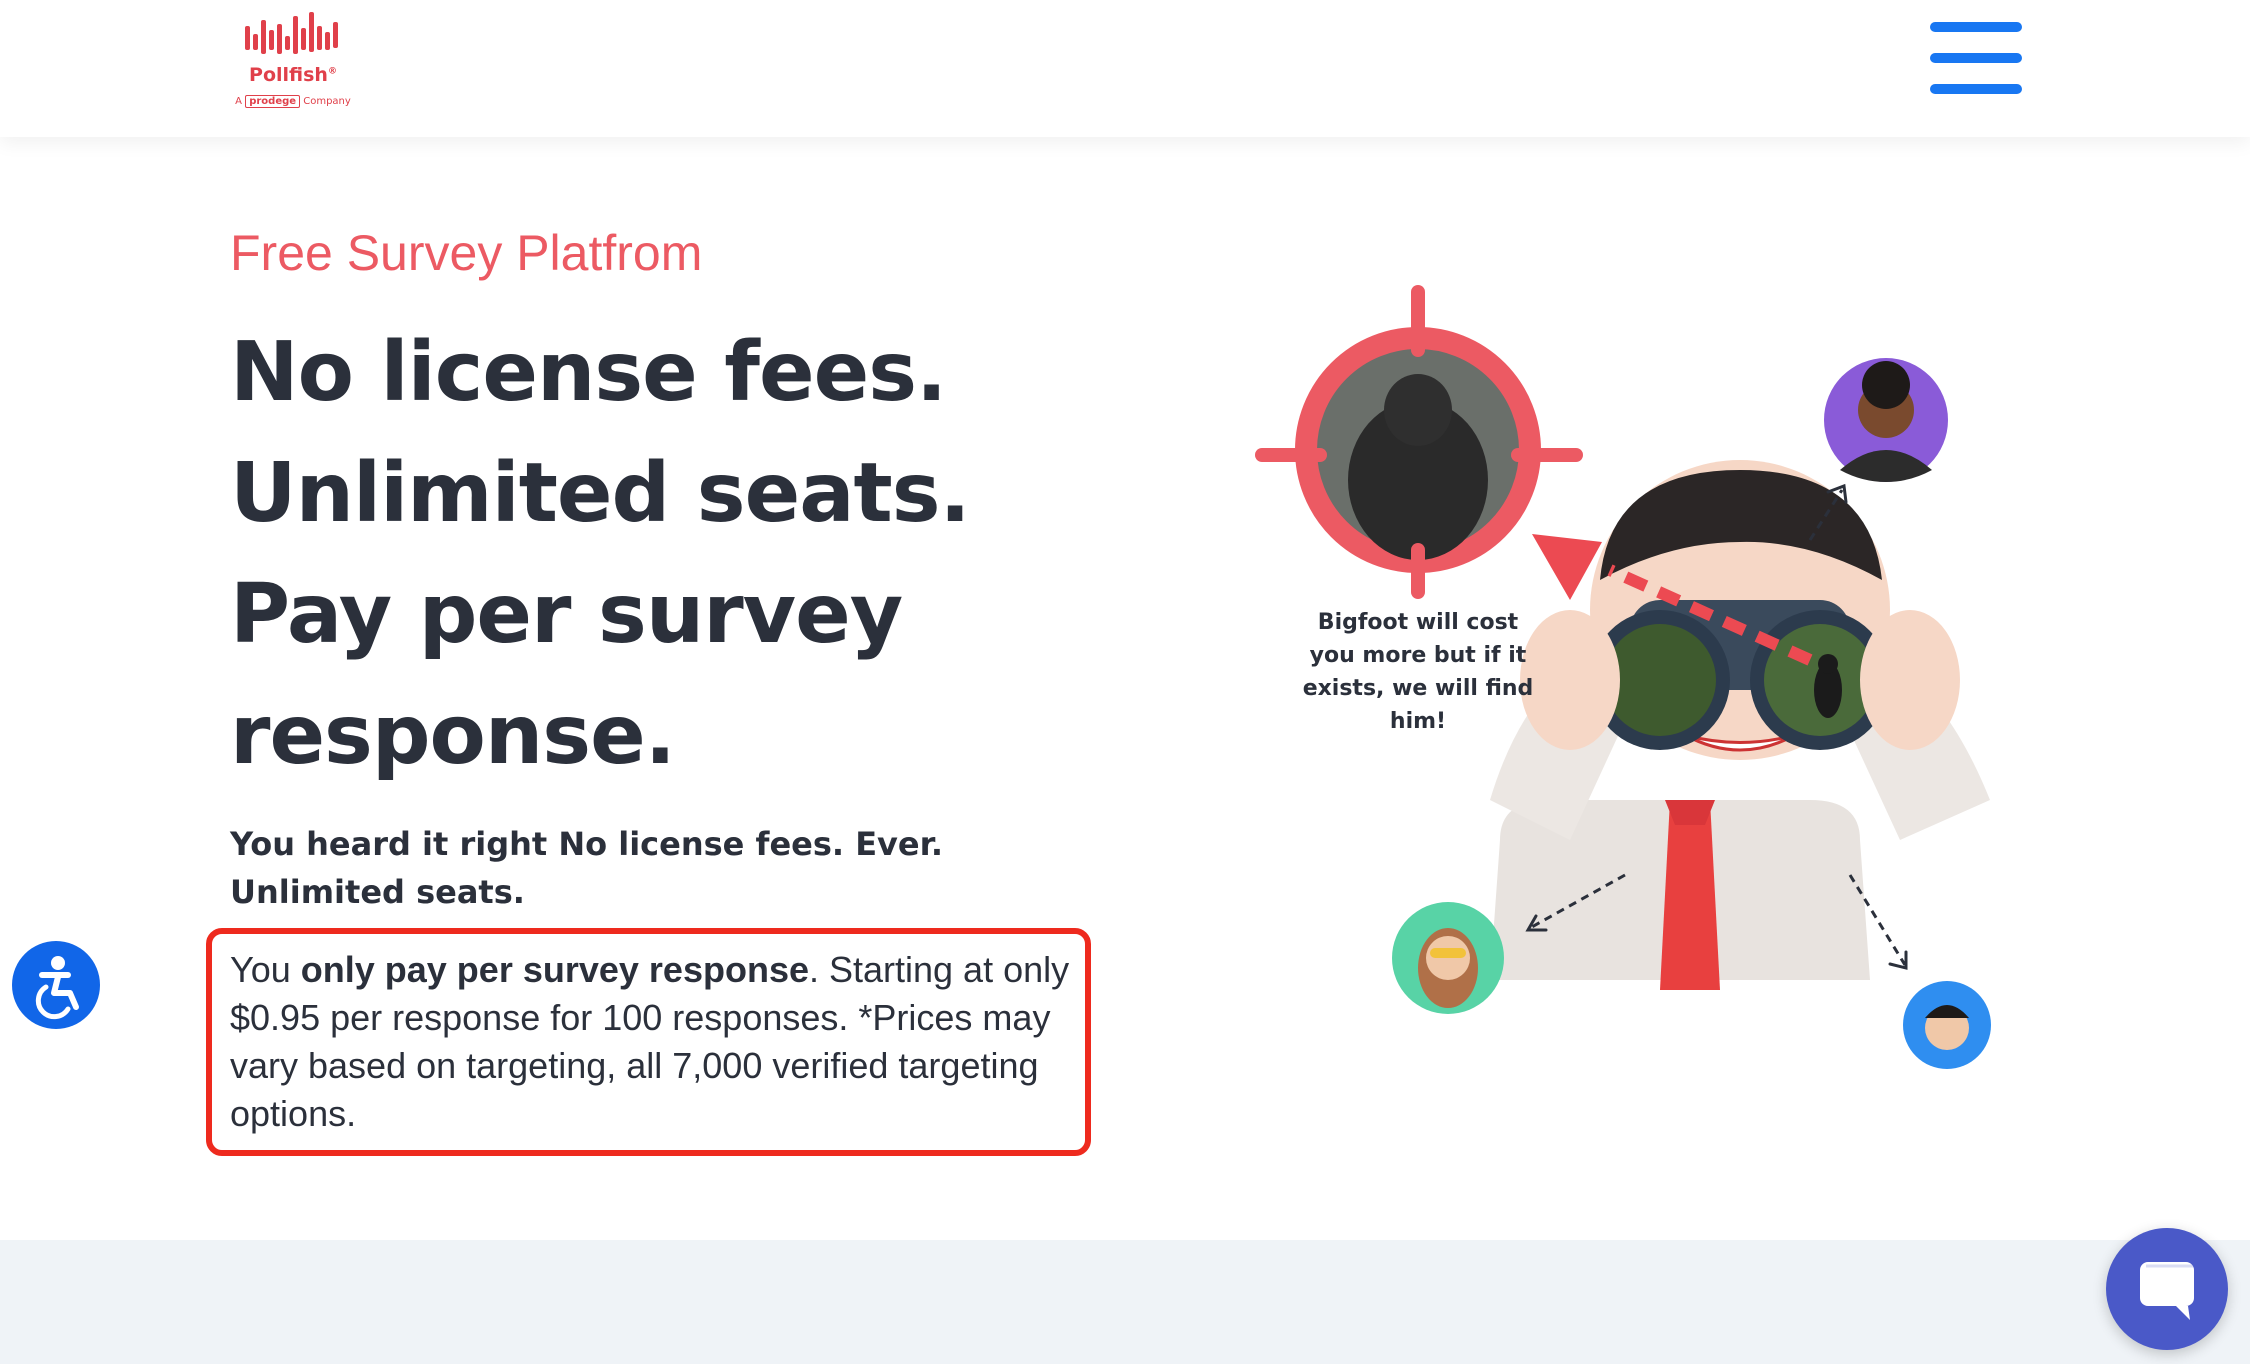 This screenshot has width=2250, height=1364. What do you see at coordinates (554, 969) in the screenshot?
I see `pricing-emphasis: only pay per survey response` at bounding box center [554, 969].